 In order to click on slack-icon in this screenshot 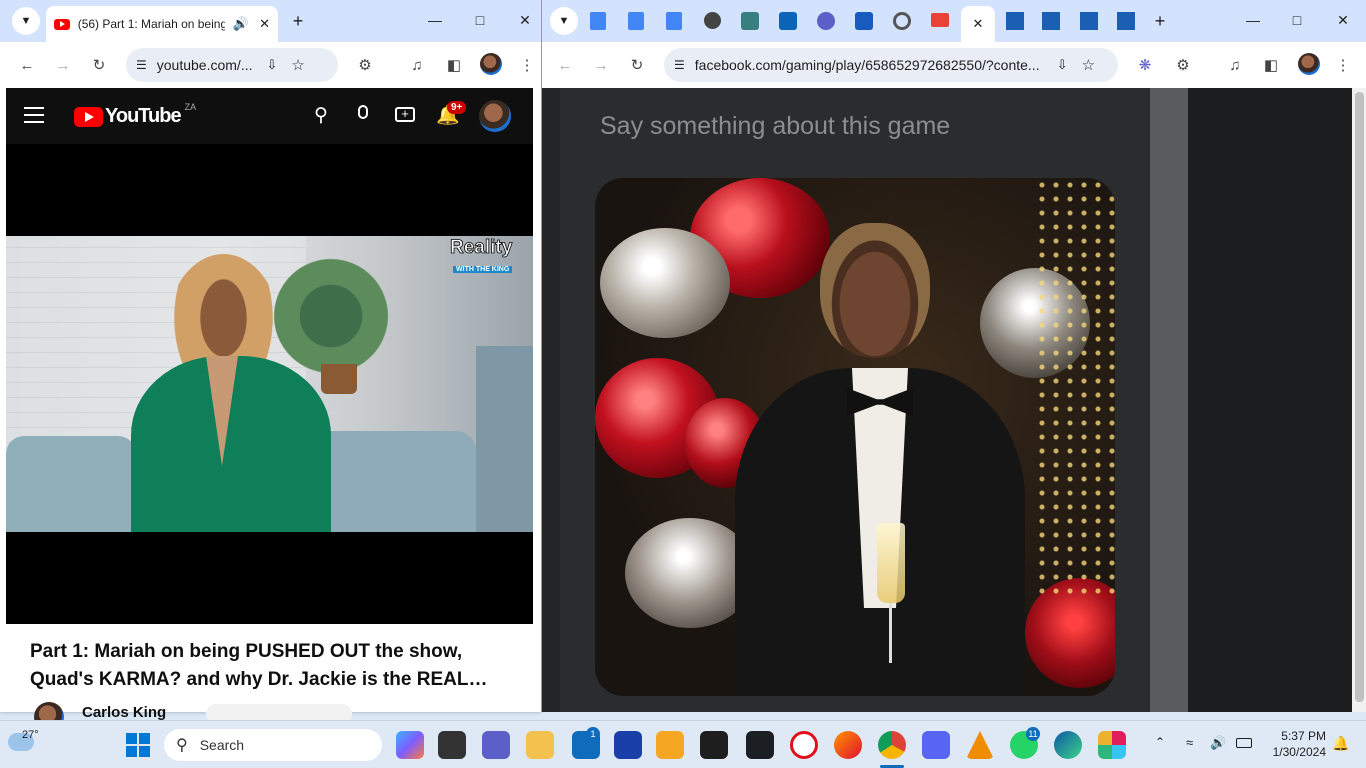, I will do `click(1112, 745)`.